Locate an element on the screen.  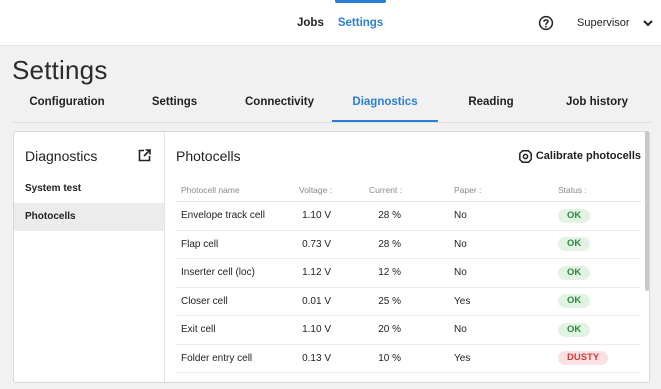
cell-voltage: 0.73 V is located at coordinates (316, 244).